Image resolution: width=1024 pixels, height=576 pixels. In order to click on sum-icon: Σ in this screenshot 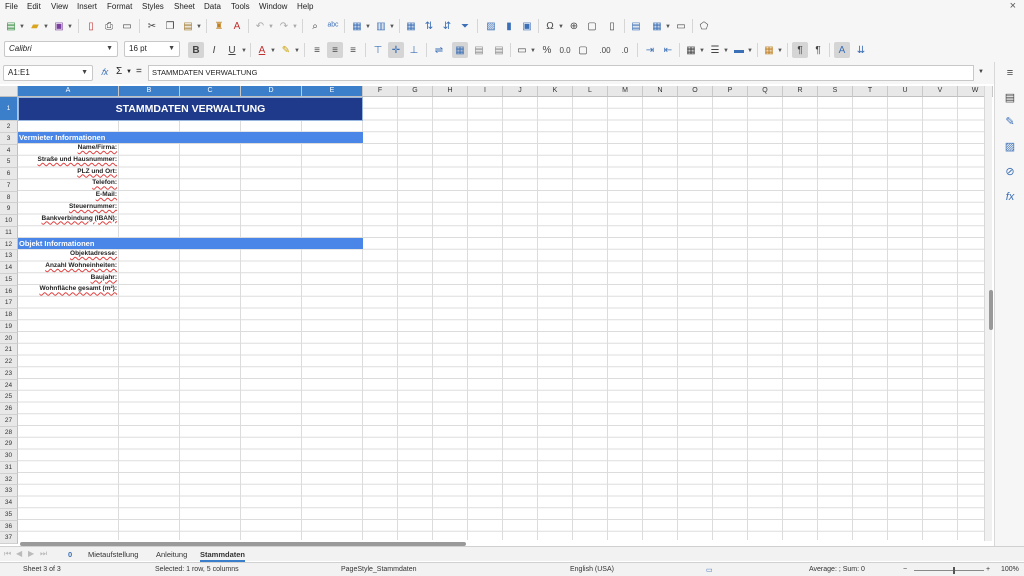, I will do `click(119, 71)`.